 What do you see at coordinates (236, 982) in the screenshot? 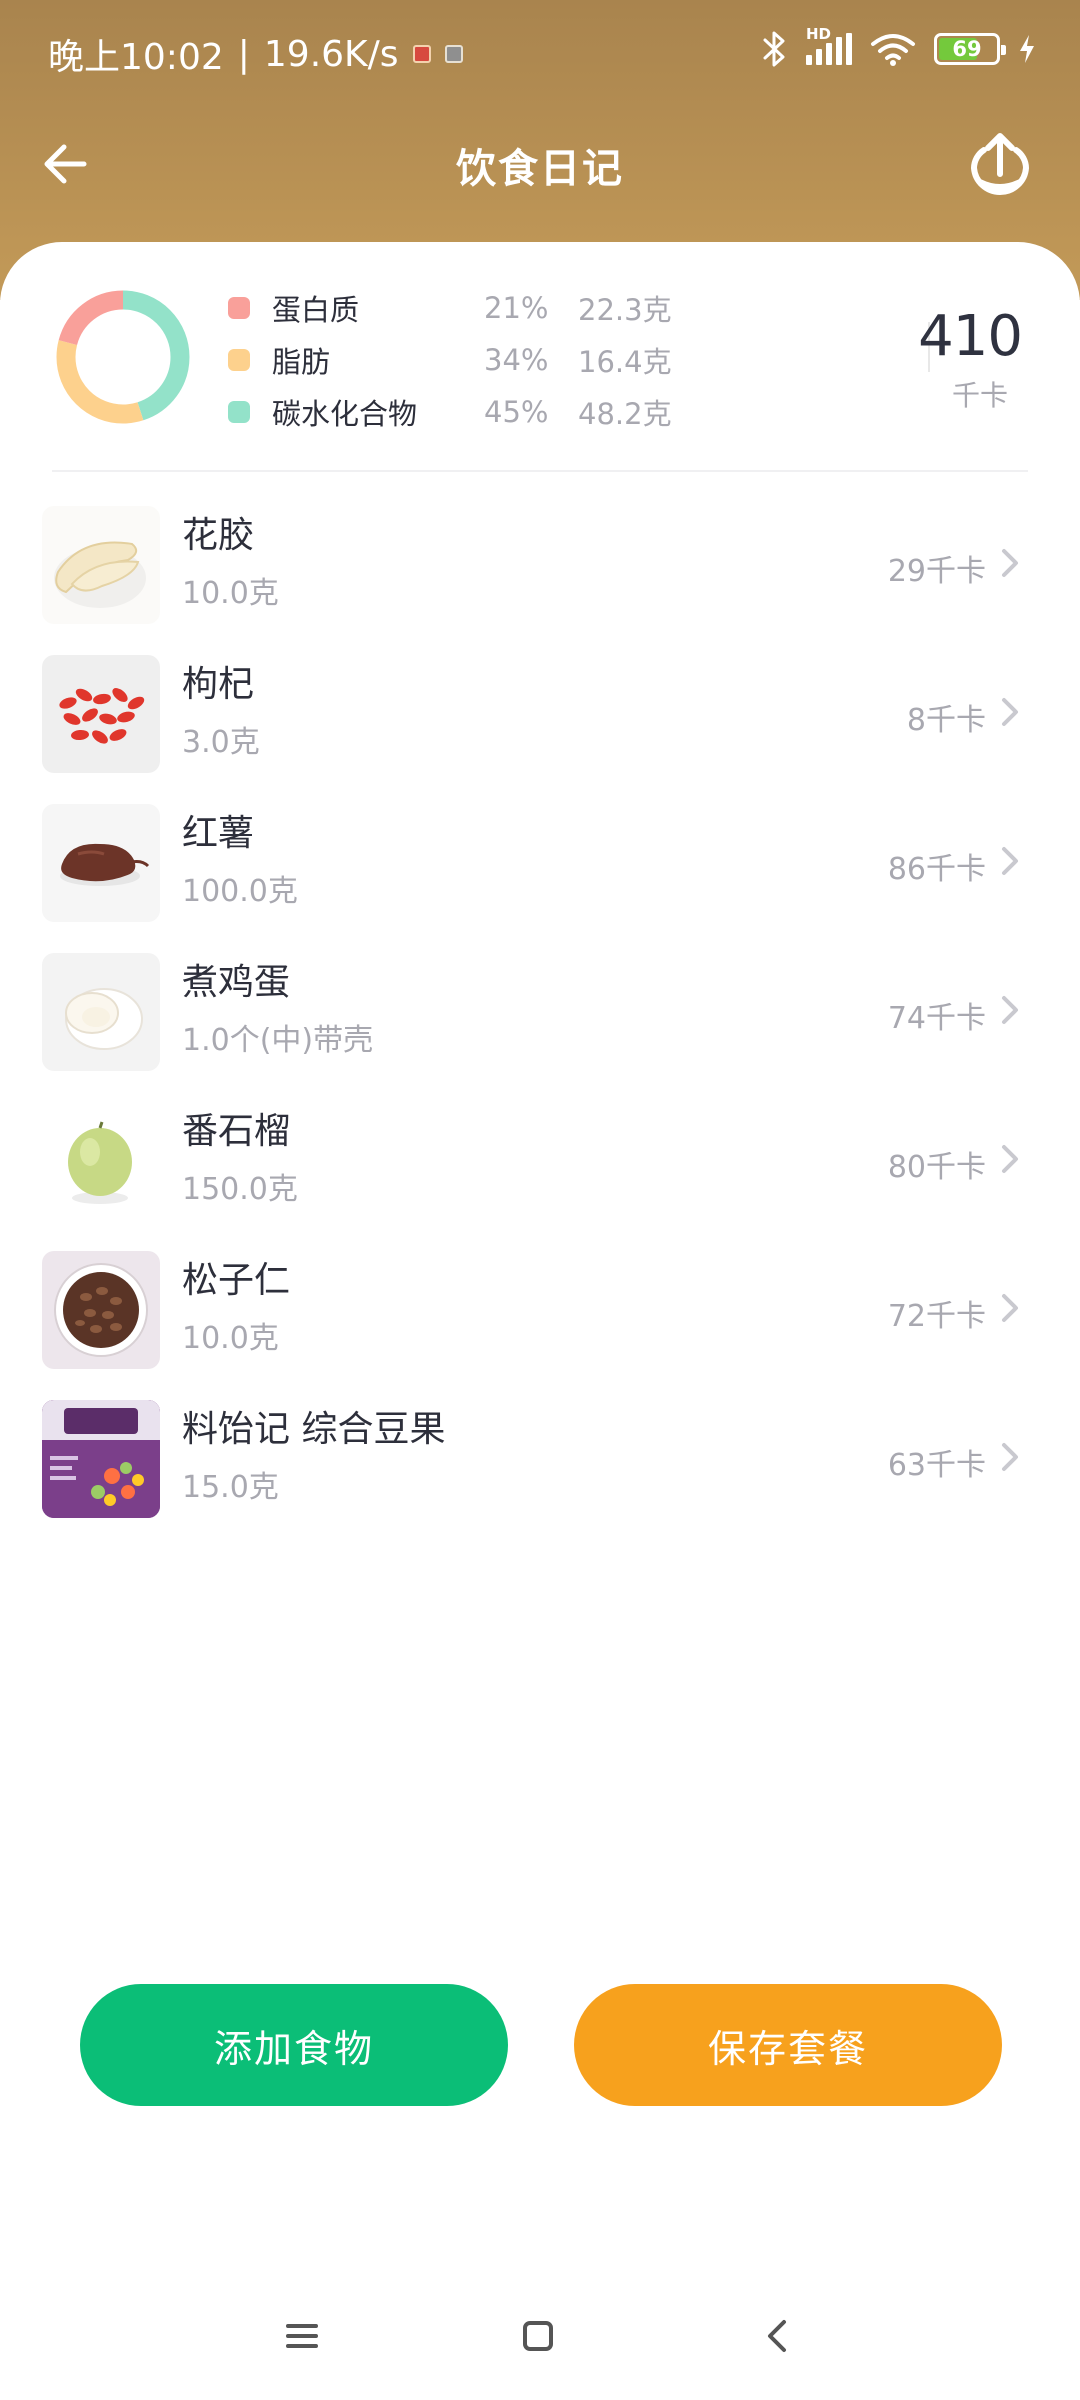
I see `food-name: 煮鸡蛋` at bounding box center [236, 982].